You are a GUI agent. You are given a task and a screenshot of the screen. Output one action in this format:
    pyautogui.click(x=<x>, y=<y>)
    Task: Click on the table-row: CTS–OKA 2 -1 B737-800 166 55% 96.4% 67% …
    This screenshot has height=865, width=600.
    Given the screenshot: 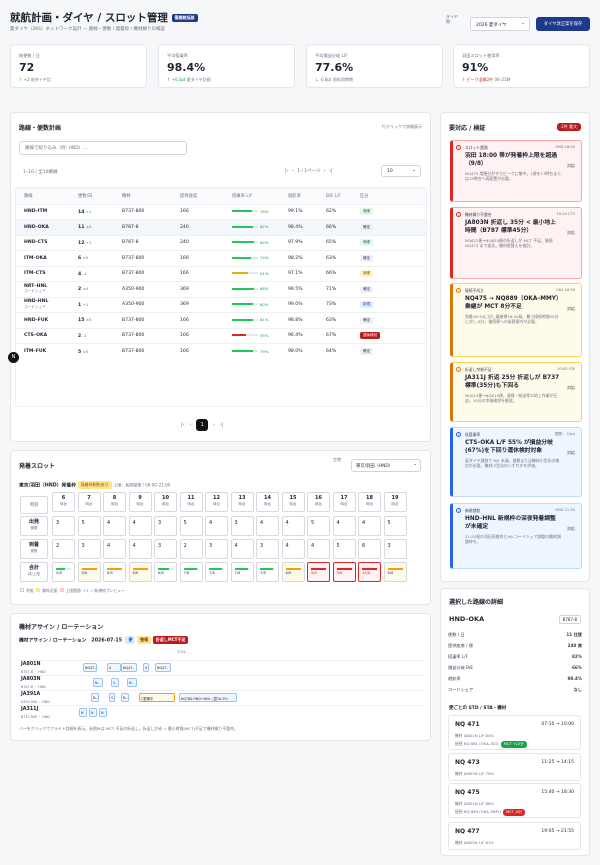 What is the action you would take?
    pyautogui.click(x=221, y=335)
    